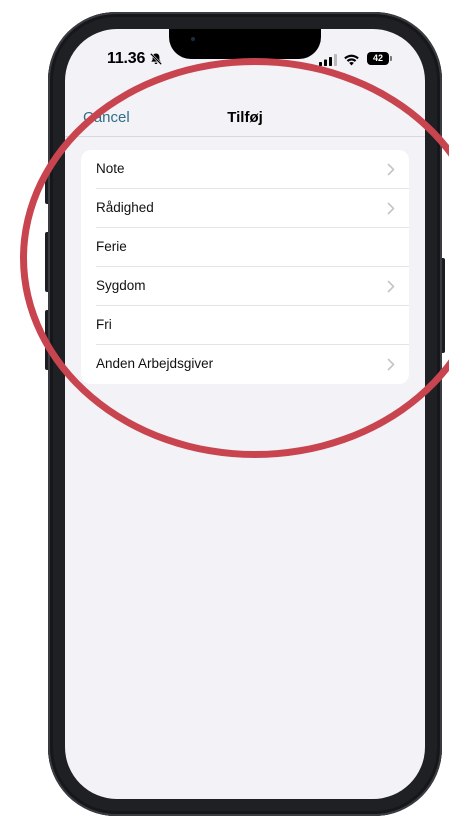 This screenshot has width=449, height=819. Describe the element at coordinates (110, 168) in the screenshot. I see `list-item-label: Note` at that location.